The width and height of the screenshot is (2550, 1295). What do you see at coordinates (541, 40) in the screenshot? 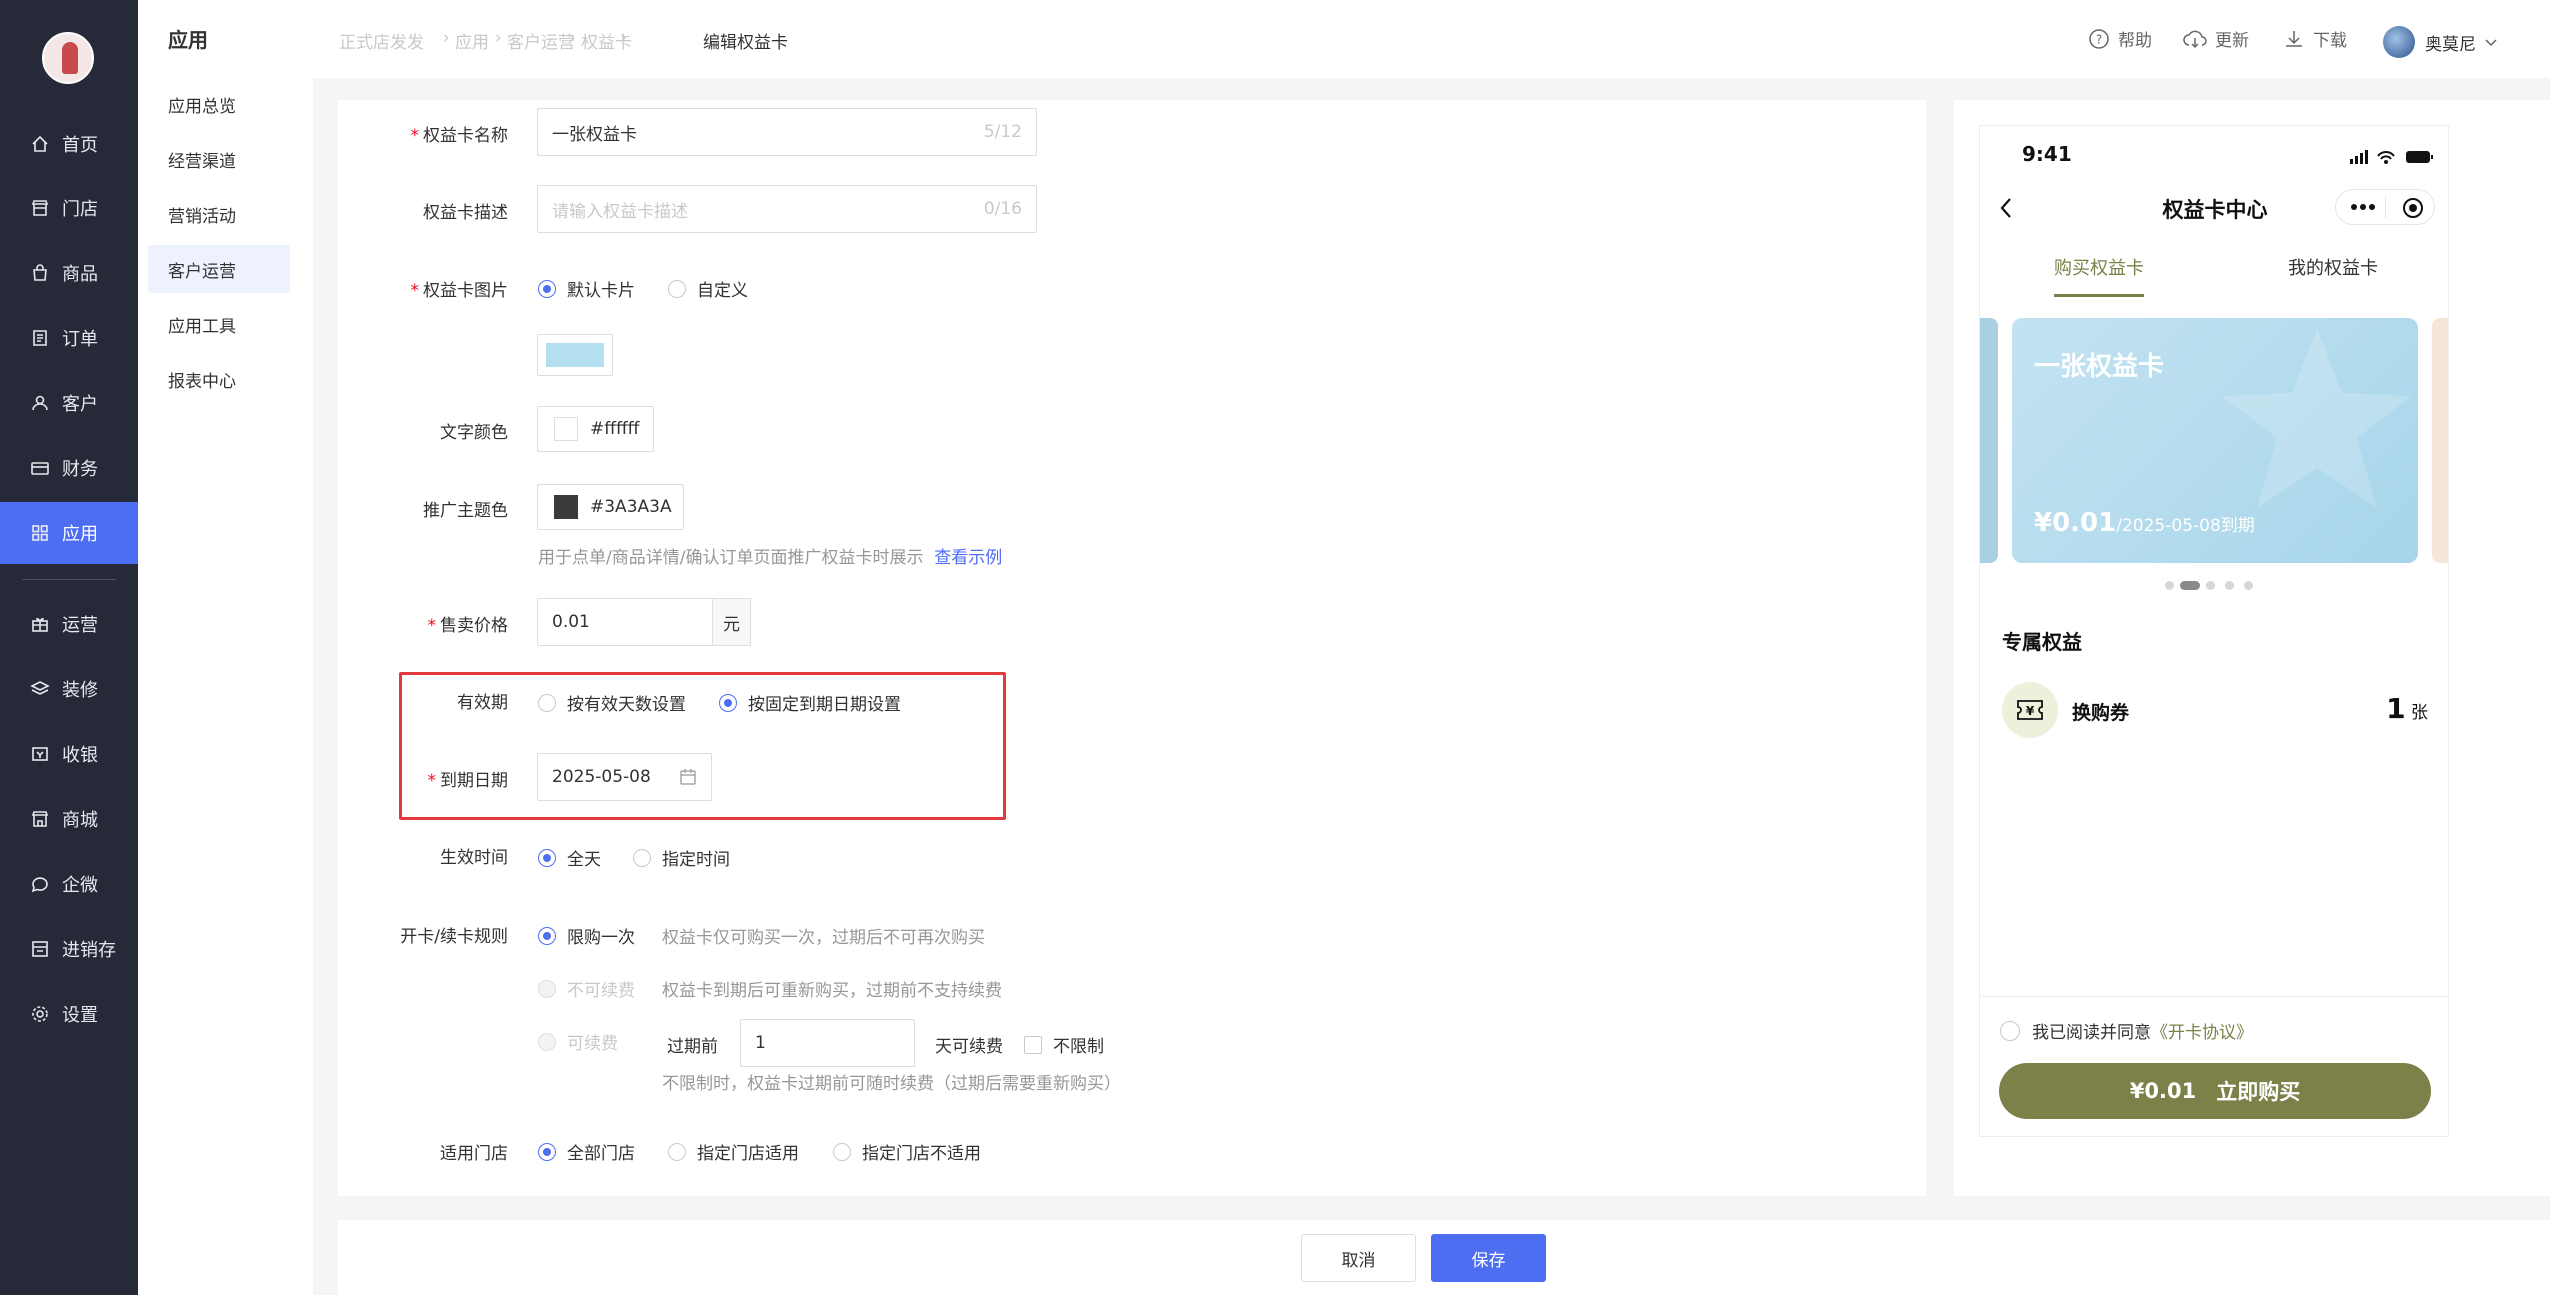
I see `breadcrumb-item: 客户运营` at bounding box center [541, 40].